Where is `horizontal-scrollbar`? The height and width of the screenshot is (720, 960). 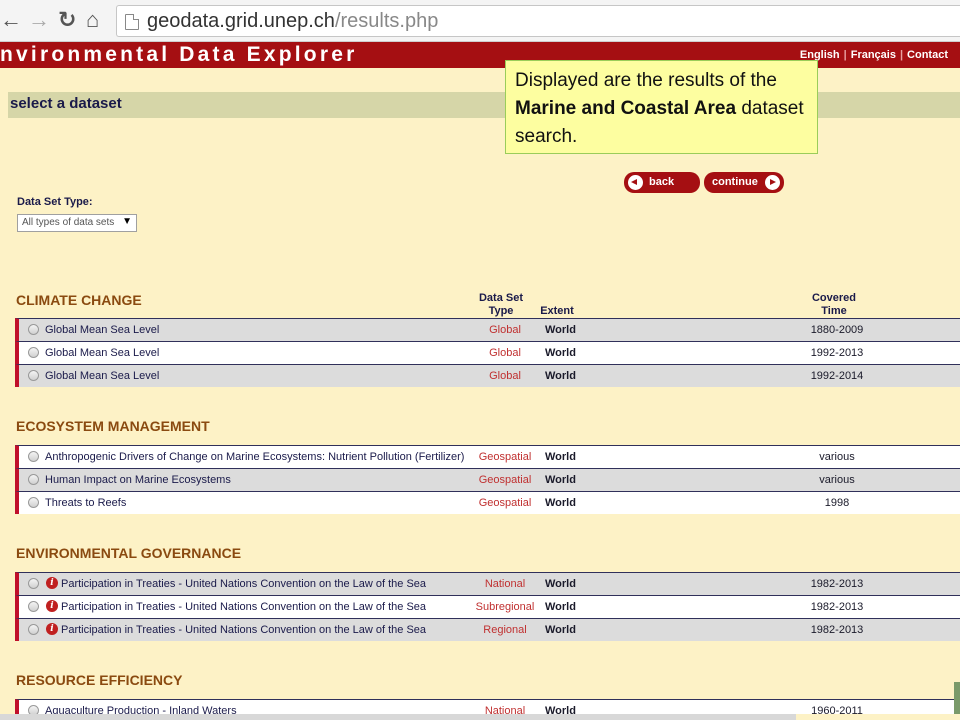 horizontal-scrollbar is located at coordinates (398, 717).